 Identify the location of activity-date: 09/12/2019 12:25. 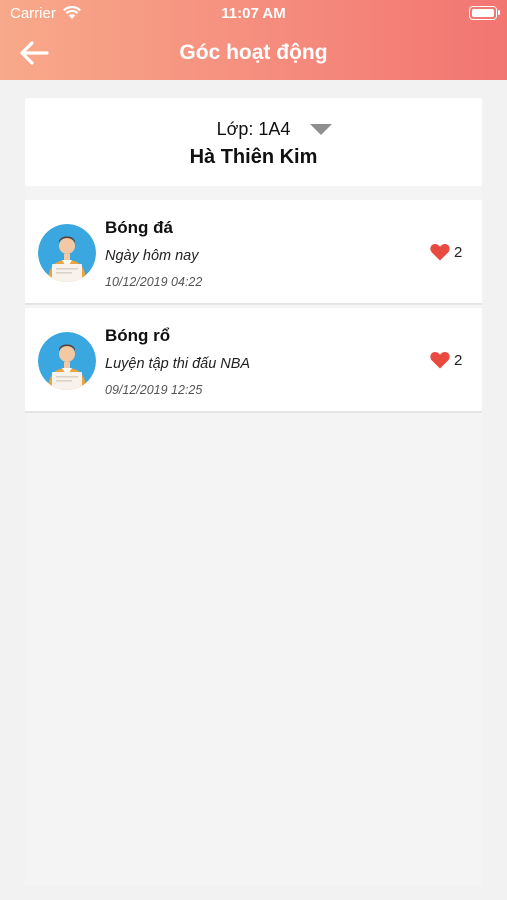
(154, 390).